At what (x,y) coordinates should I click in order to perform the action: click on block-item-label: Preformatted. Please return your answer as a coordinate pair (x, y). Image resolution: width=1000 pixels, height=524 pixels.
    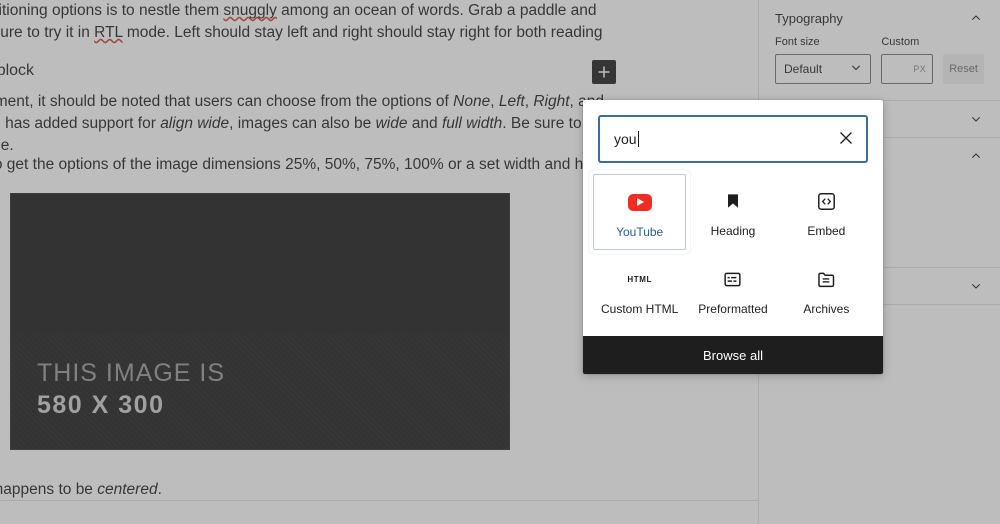
    Looking at the image, I should click on (733, 309).